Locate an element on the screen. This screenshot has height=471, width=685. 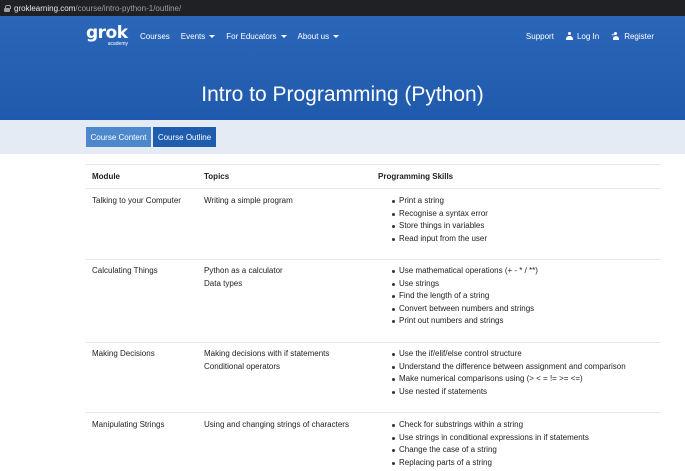
skill-item: Print out numbers and strings is located at coordinates (464, 321).